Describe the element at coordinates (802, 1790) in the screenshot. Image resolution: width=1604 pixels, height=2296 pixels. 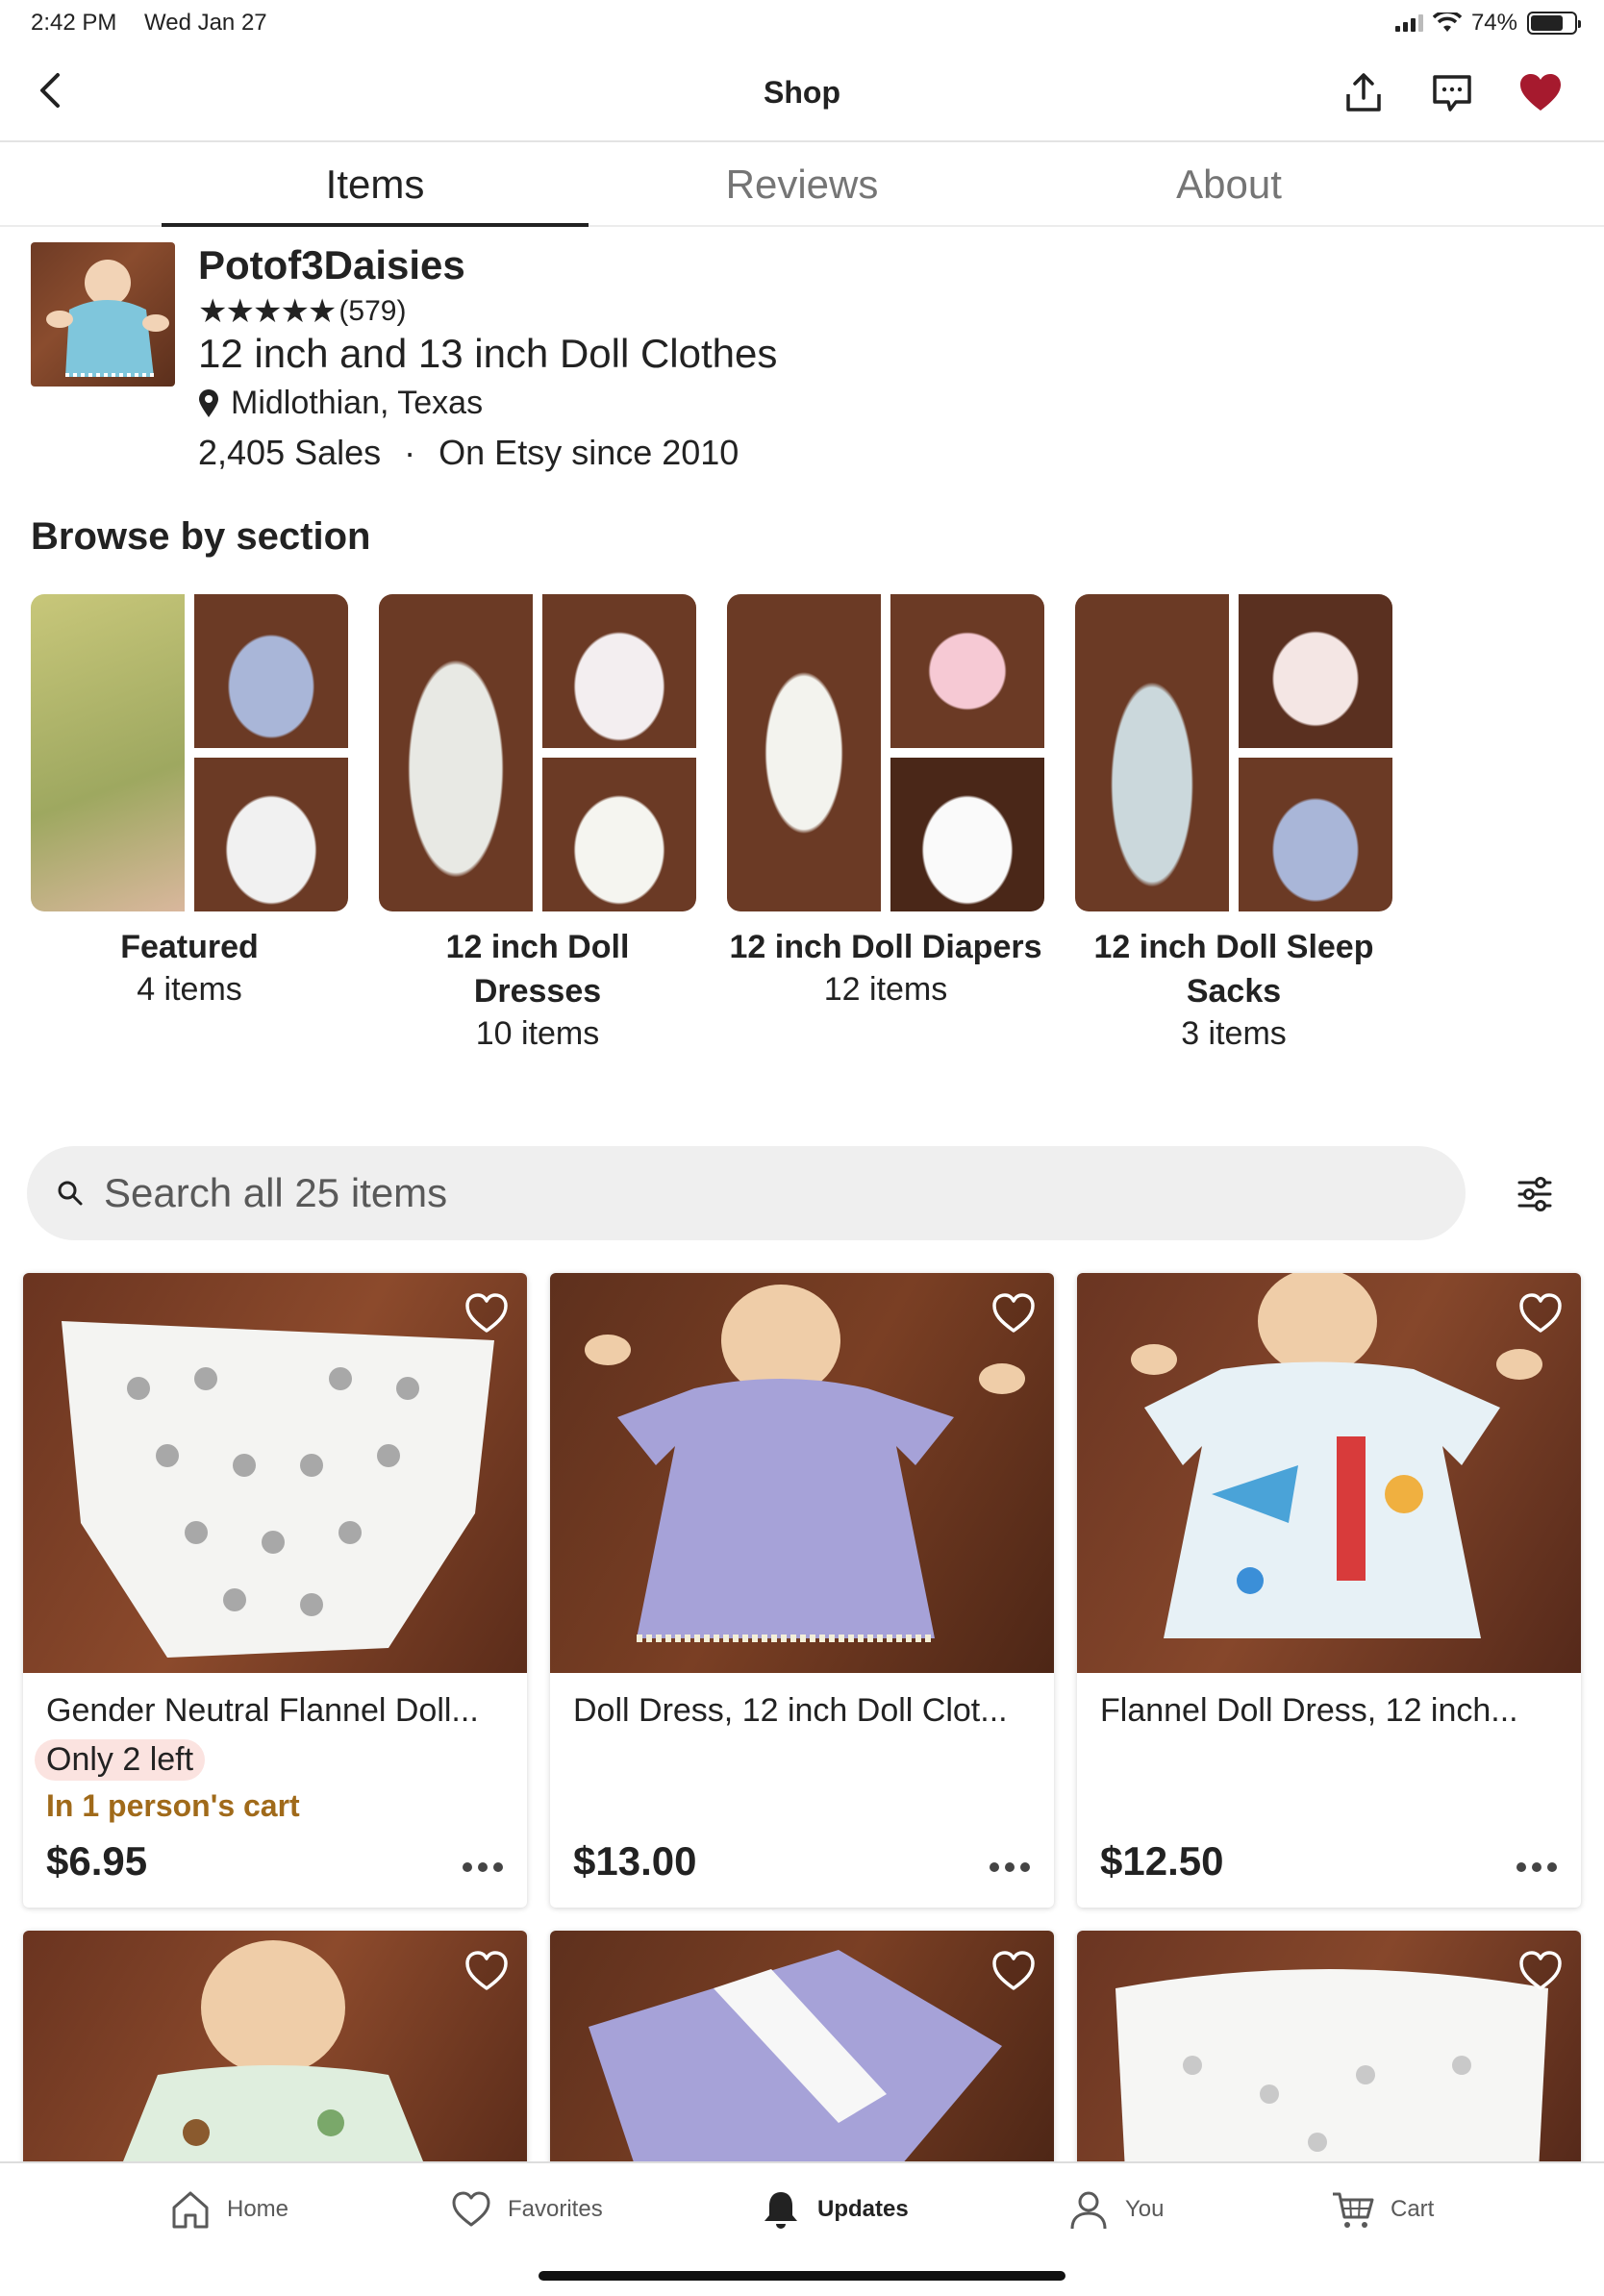
I see `listing-info: Doll Dress, 12 inch Doll Clot... $13.00` at that location.